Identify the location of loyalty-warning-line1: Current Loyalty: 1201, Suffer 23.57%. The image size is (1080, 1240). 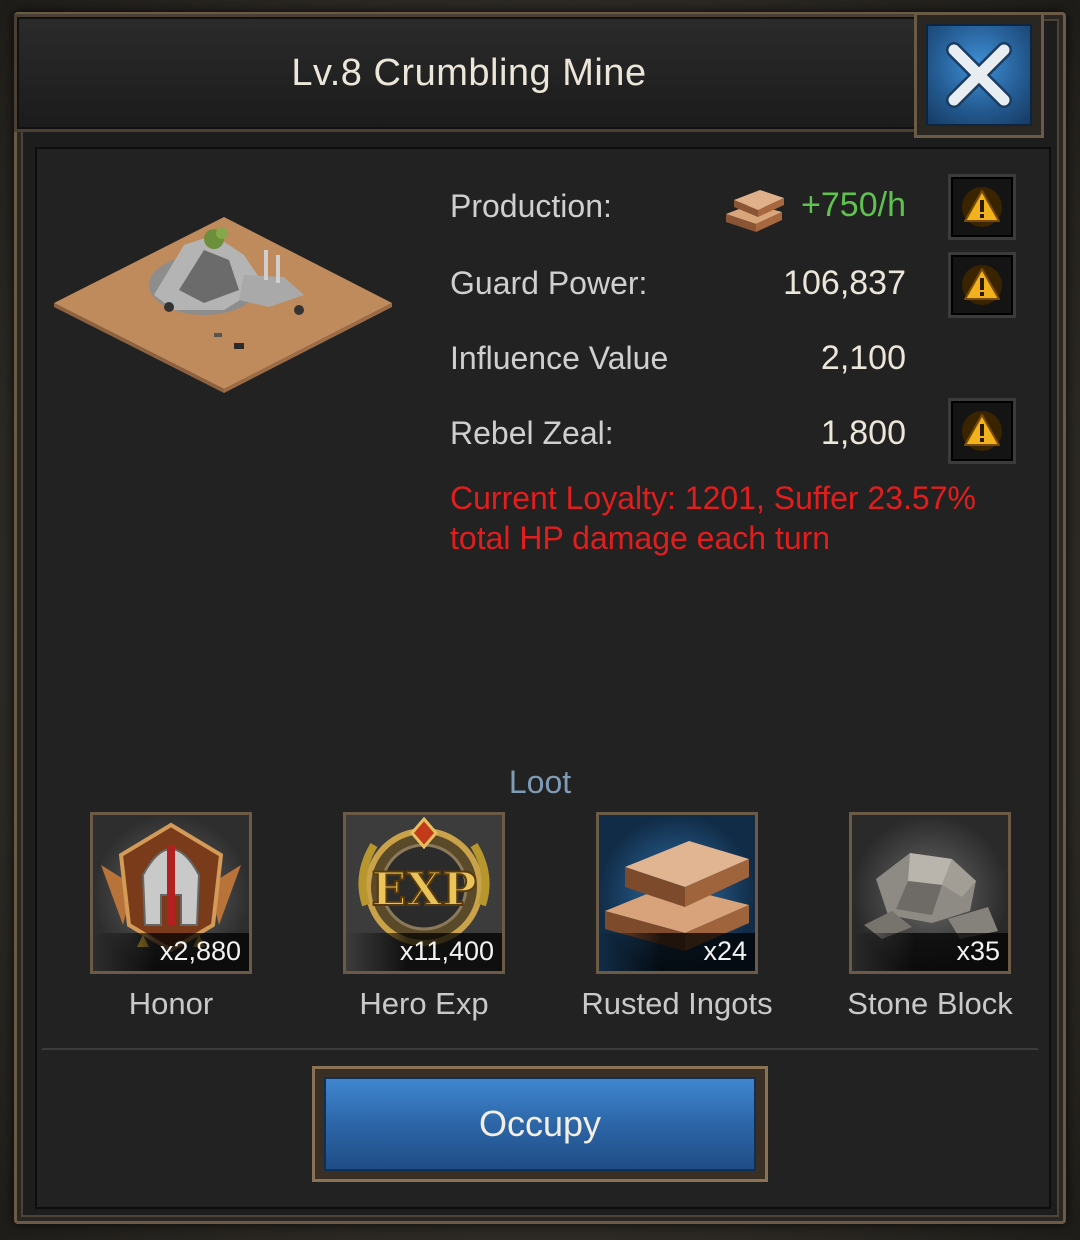
(713, 498).